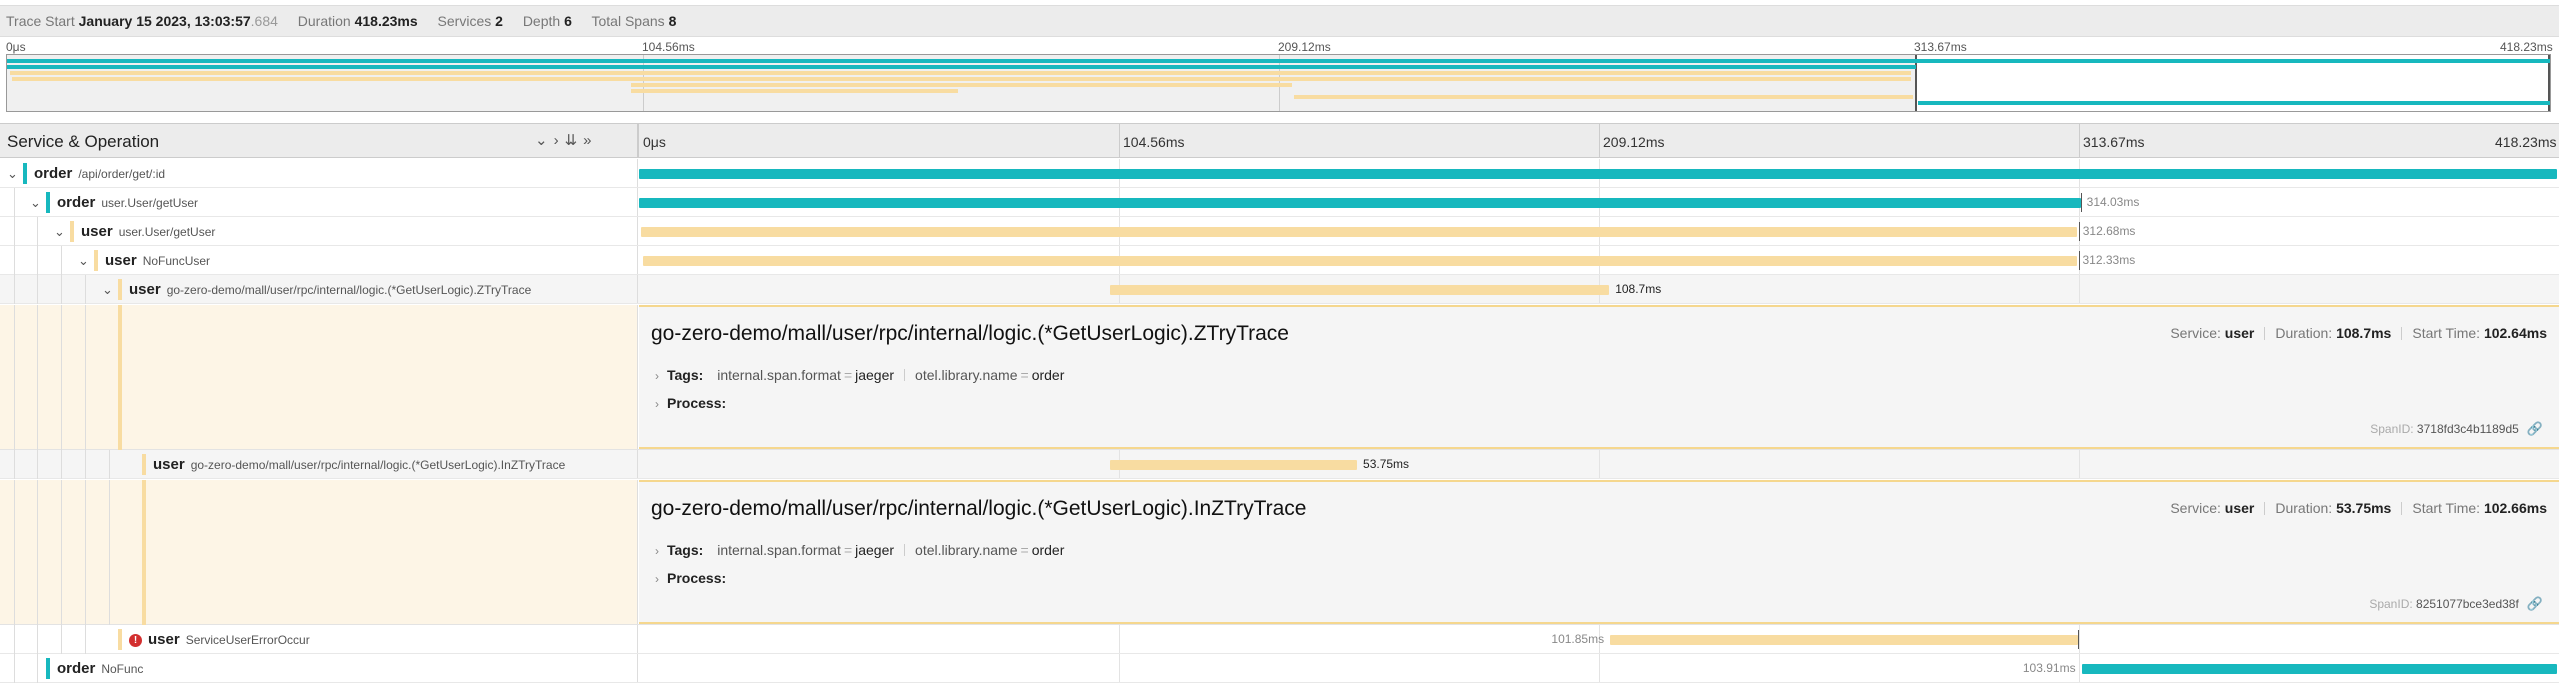  Describe the element at coordinates (568, 21) in the screenshot. I see `depth-value: 6` at that location.